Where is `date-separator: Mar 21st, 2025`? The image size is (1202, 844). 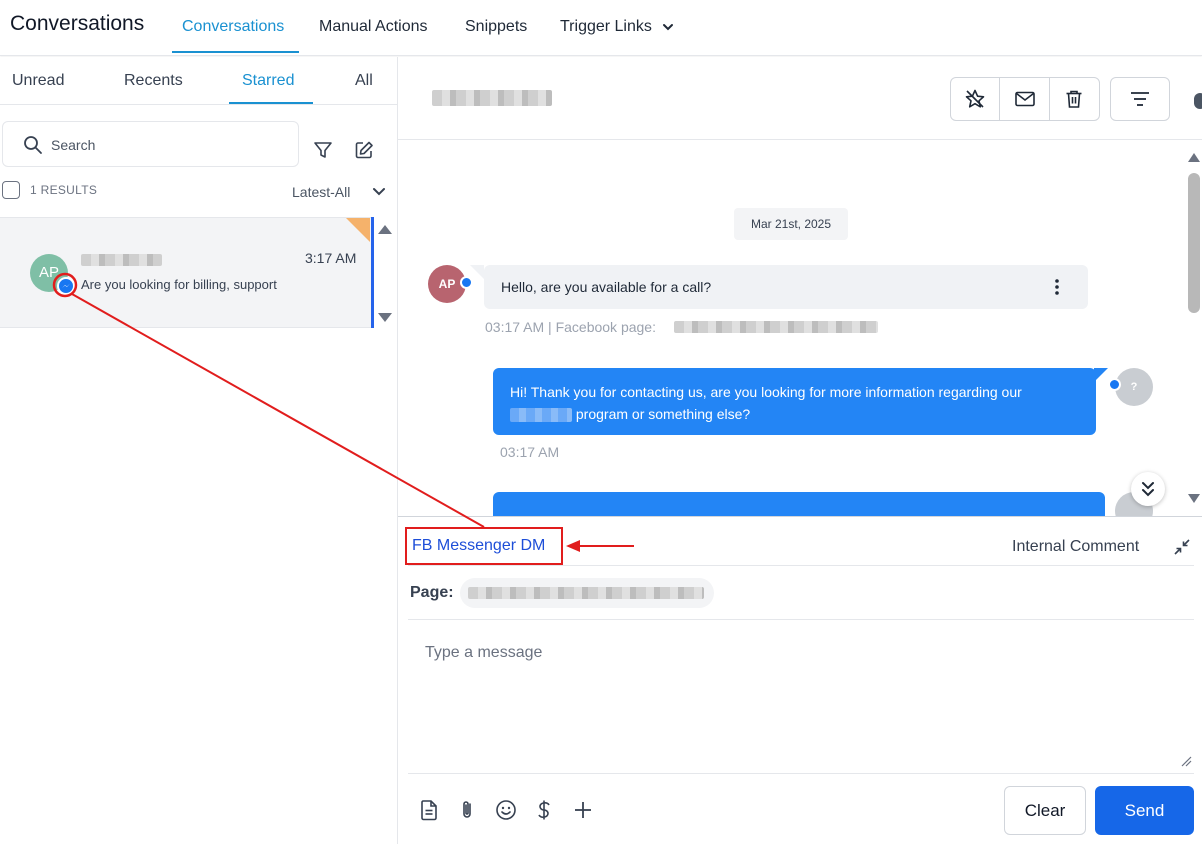
date-separator: Mar 21st, 2025 is located at coordinates (791, 224).